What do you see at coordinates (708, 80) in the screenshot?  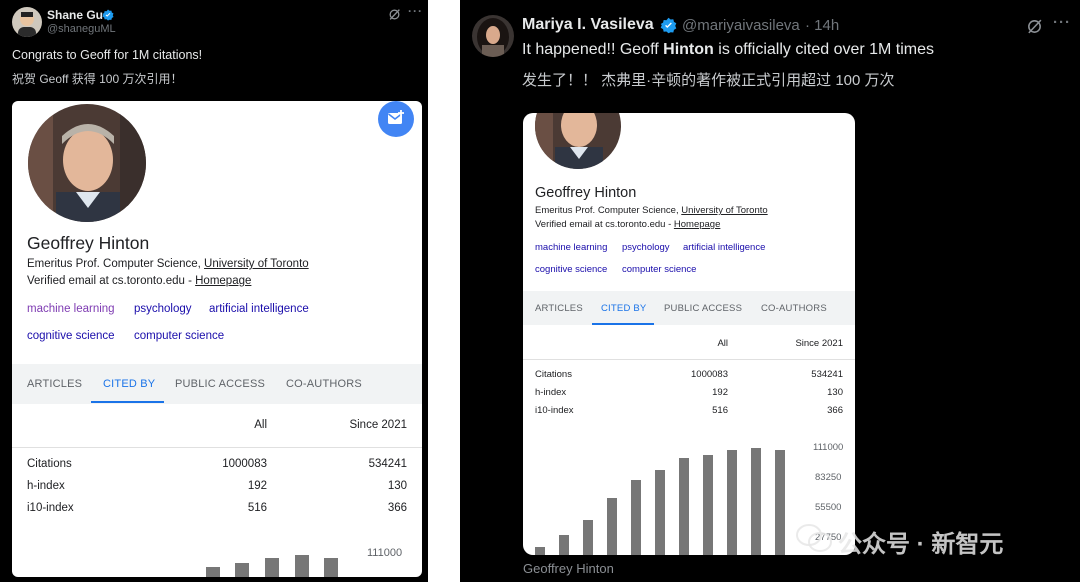 I see `tweet-text-zh: 发生了！！ 杰弗里·辛顿的著作被正式引用超过 100 万次` at bounding box center [708, 80].